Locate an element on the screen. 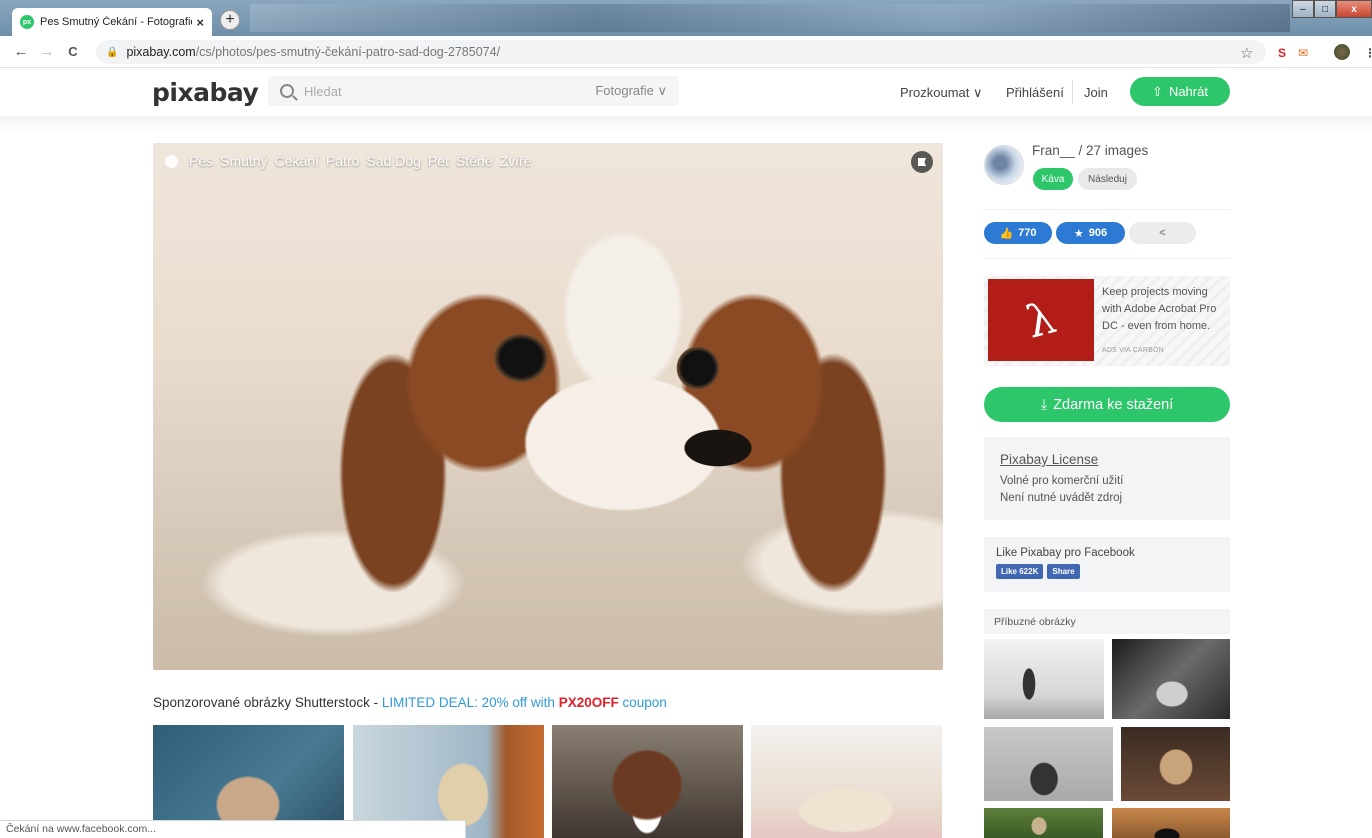 This screenshot has width=1372, height=838. reload-button: C is located at coordinates (73, 51).